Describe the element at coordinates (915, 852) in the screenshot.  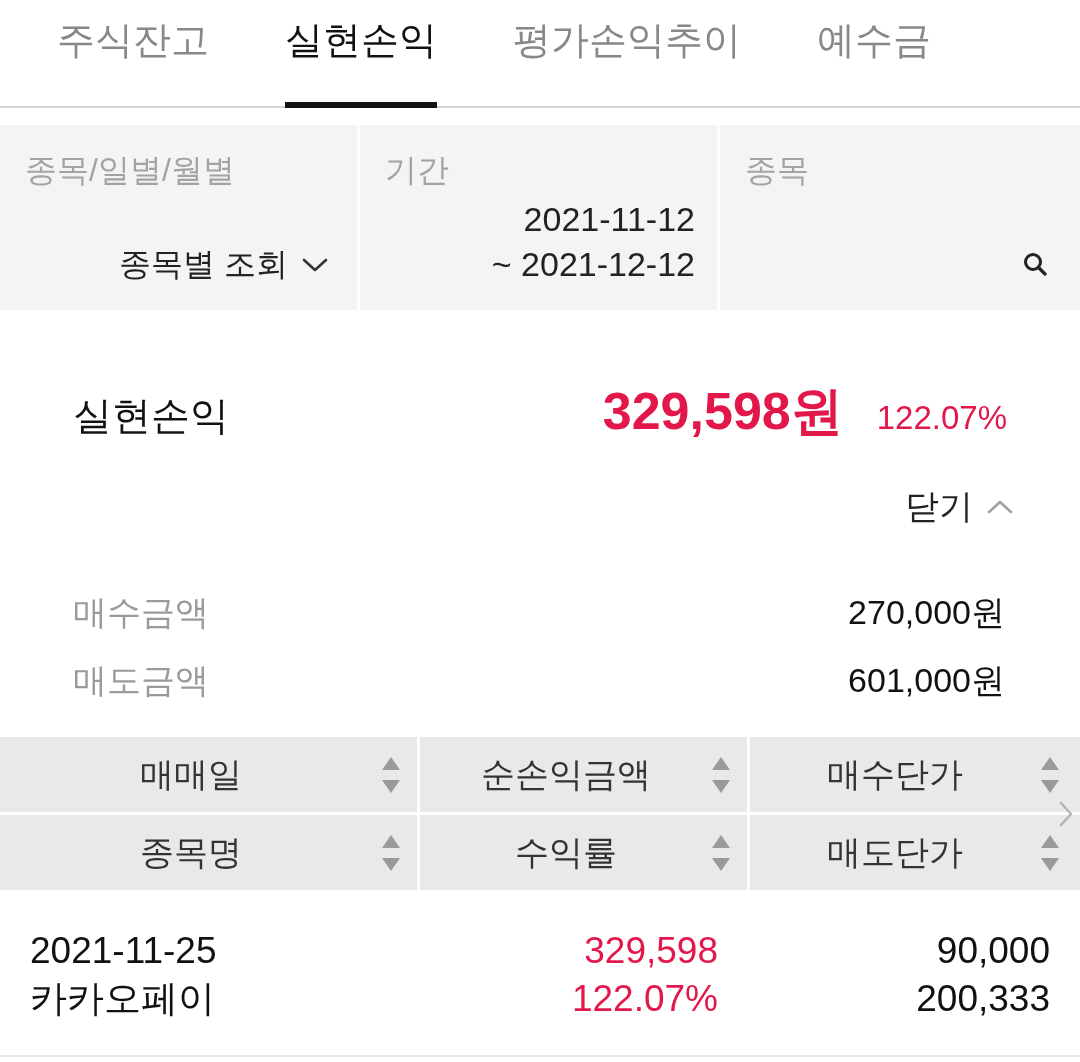
I see `column-header: 매도단가` at that location.